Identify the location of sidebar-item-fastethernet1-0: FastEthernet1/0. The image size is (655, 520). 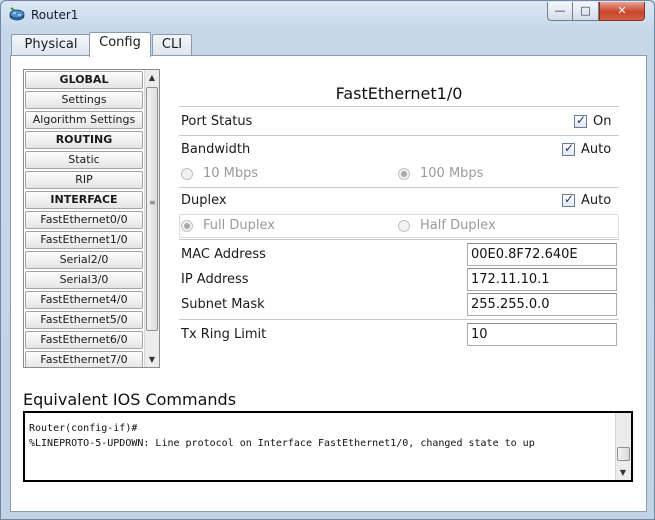
(84, 240).